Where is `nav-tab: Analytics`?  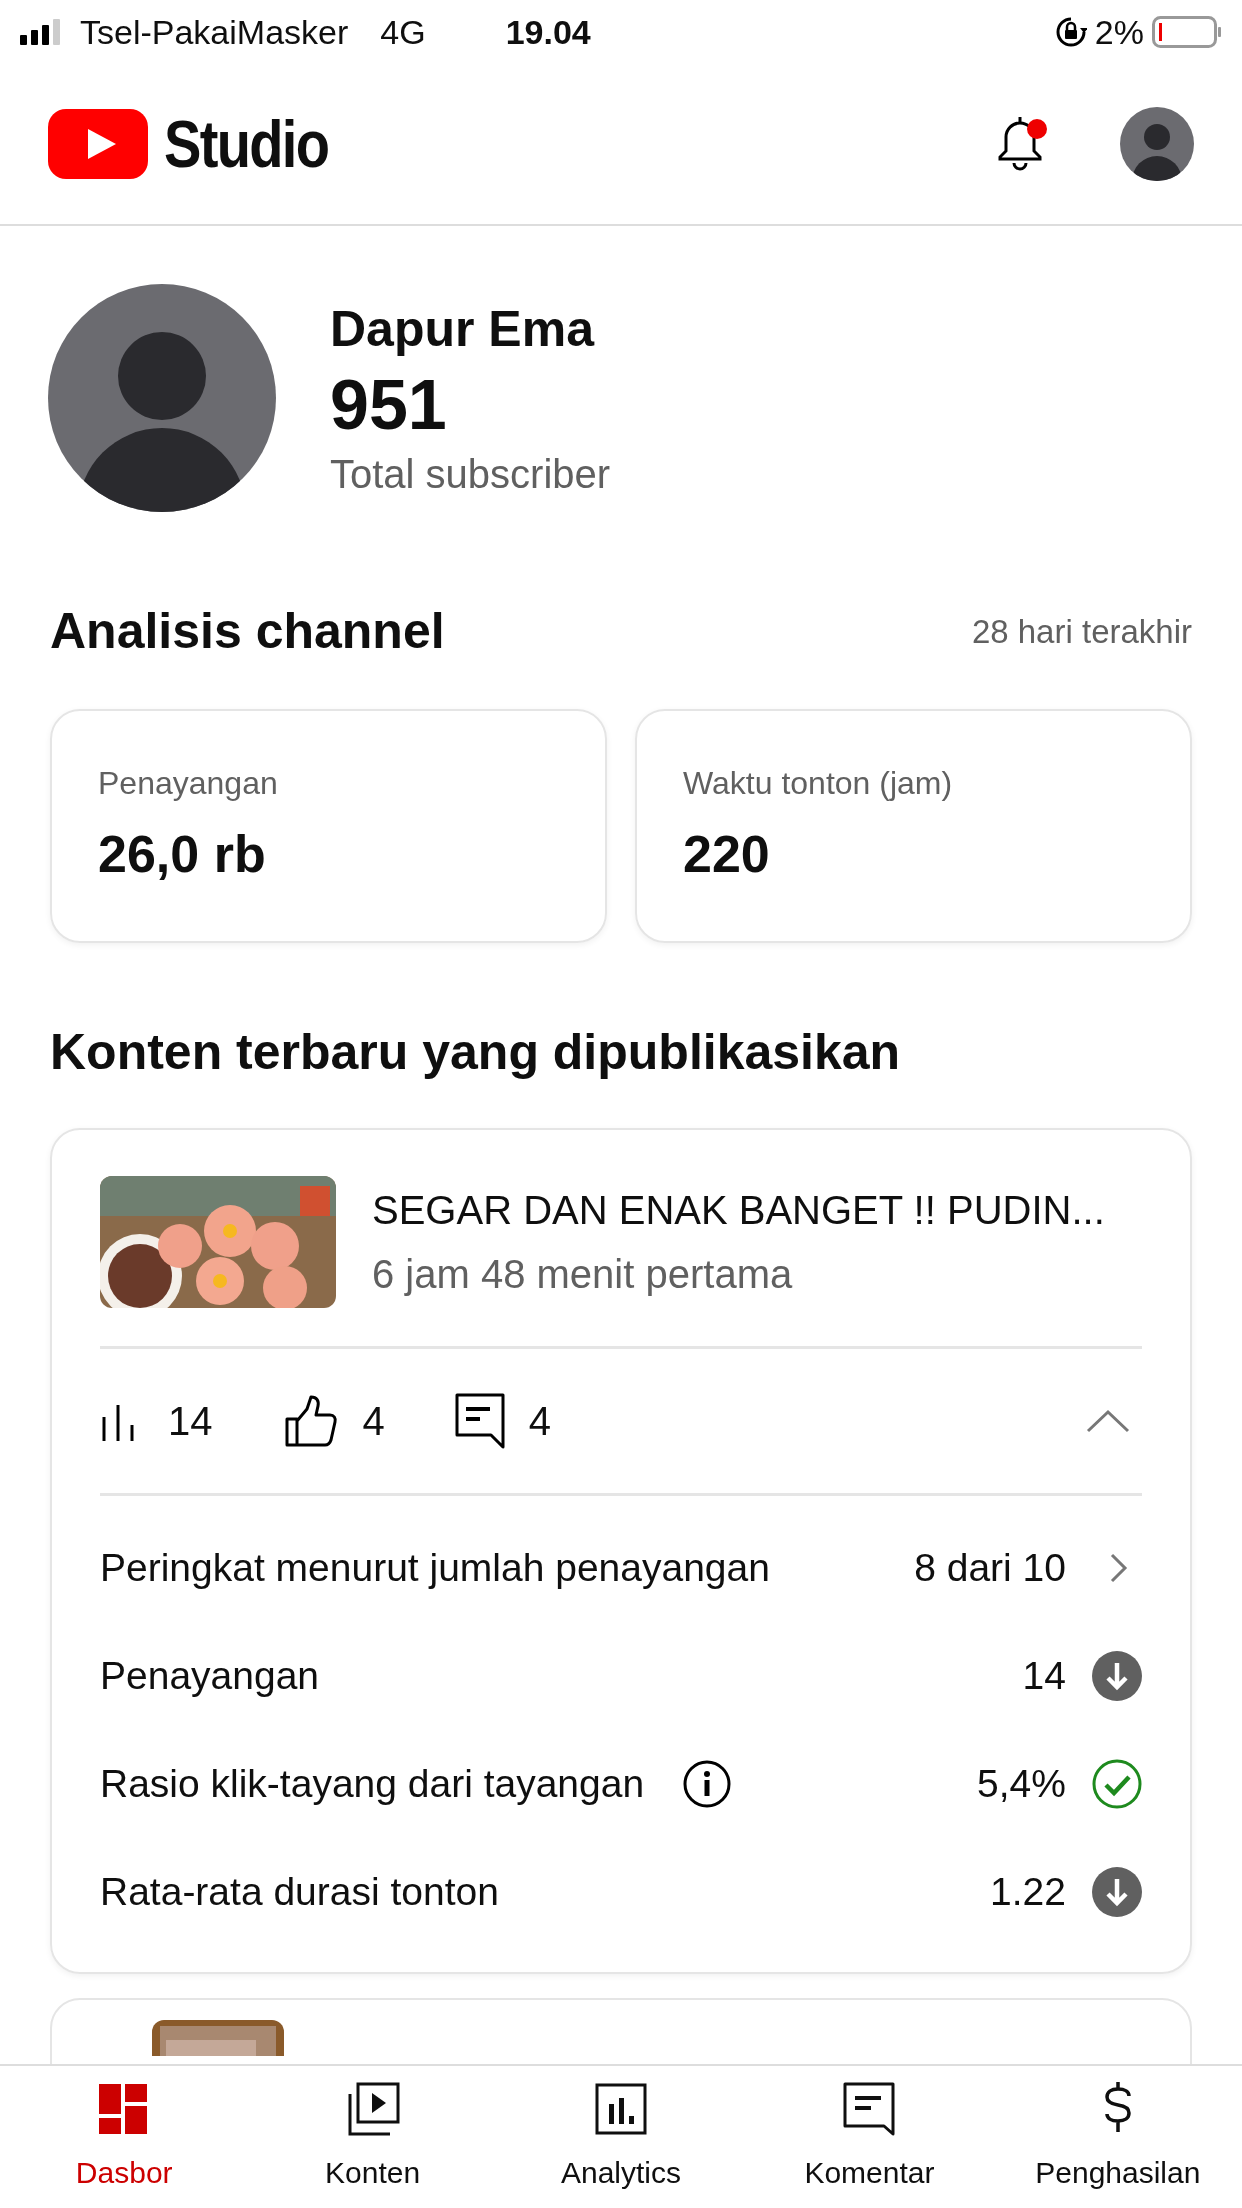
nav-tab: Analytics is located at coordinates (621, 2137).